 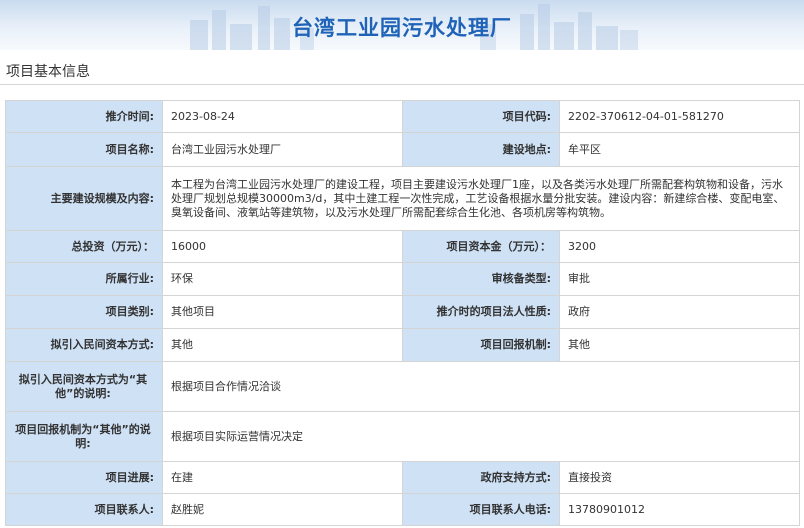 What do you see at coordinates (481, 477) in the screenshot?
I see `field-label: 政府支持方式:` at bounding box center [481, 477].